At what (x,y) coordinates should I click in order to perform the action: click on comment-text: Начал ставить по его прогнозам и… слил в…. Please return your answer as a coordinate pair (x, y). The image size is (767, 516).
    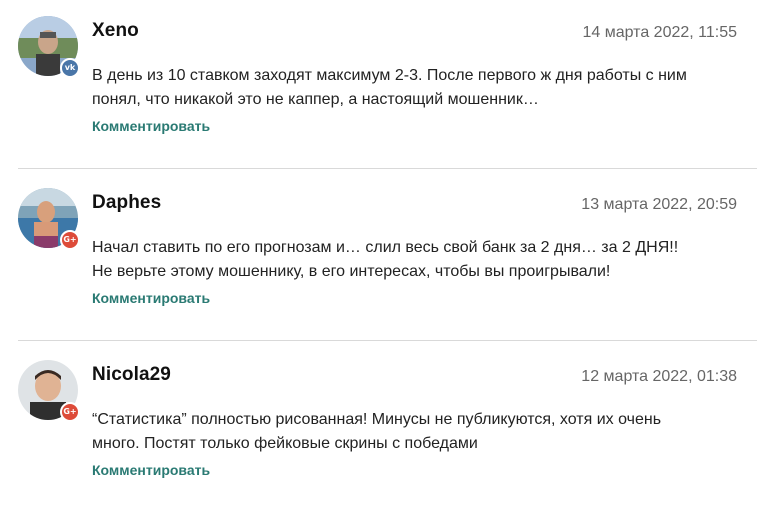
    Looking at the image, I should click on (385, 259).